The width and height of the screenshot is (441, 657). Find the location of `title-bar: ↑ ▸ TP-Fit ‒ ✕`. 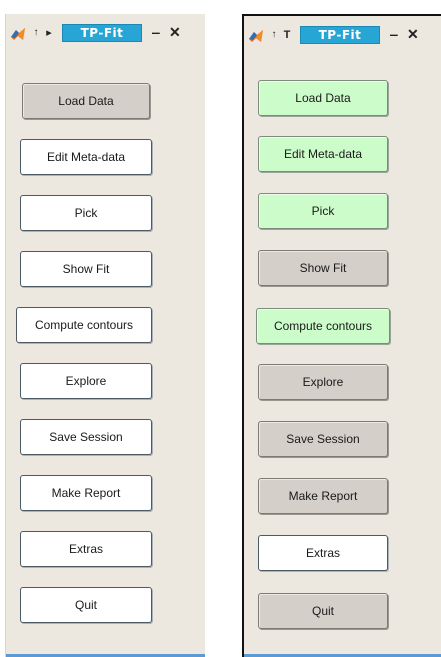

title-bar: ↑ ▸ TP-Fit ‒ ✕ is located at coordinates (105, 34).